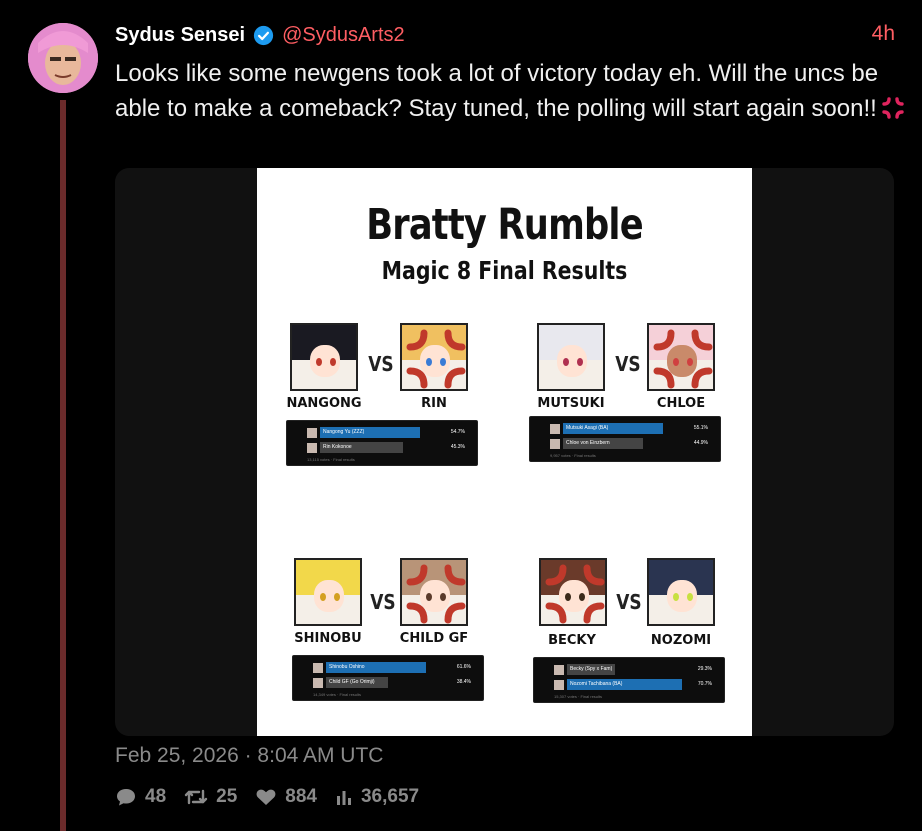  What do you see at coordinates (343, 798) in the screenshot?
I see `views-bar-chart-icon` at bounding box center [343, 798].